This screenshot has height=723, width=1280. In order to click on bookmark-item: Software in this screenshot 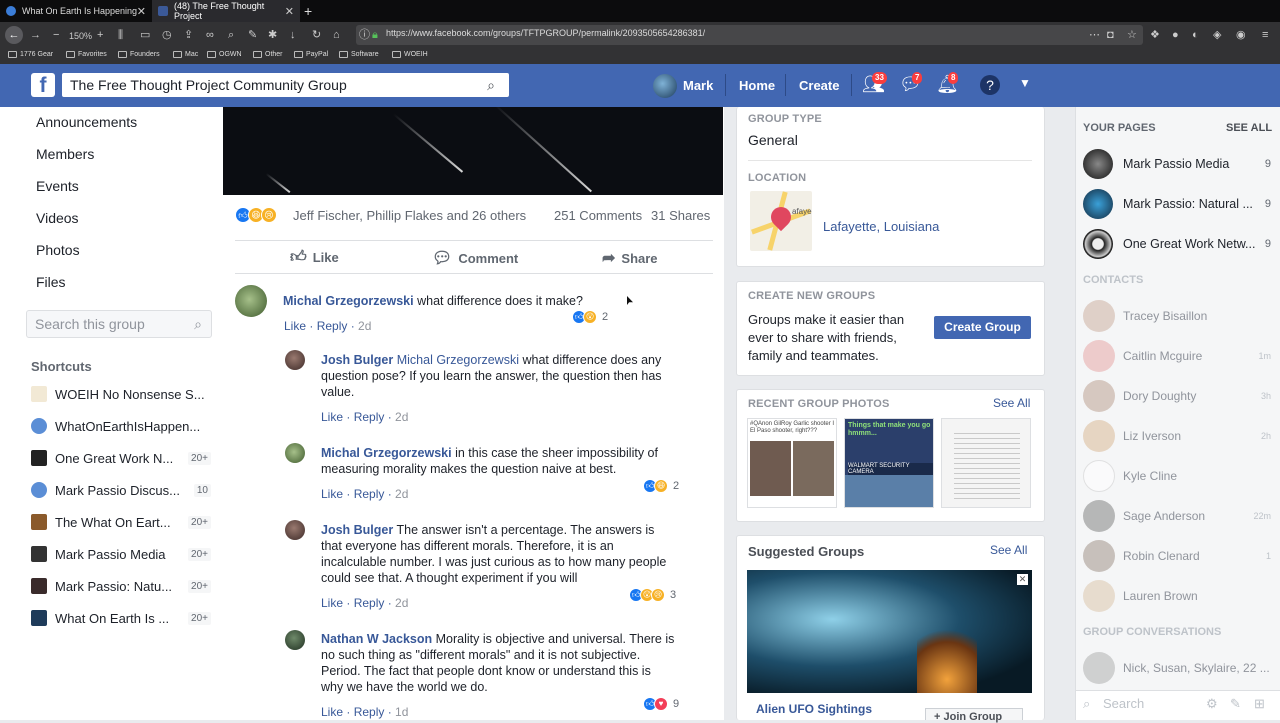, I will do `click(359, 54)`.